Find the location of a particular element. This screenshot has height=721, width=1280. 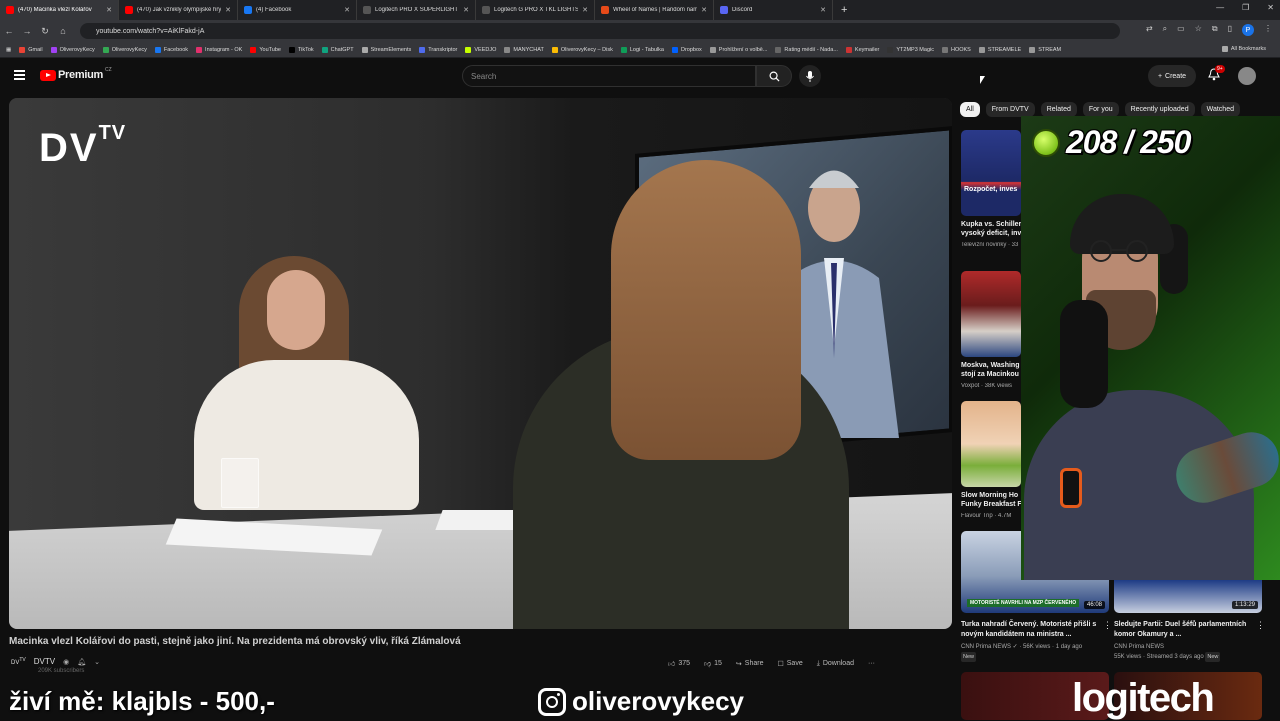

instagram-icon is located at coordinates (552, 701).